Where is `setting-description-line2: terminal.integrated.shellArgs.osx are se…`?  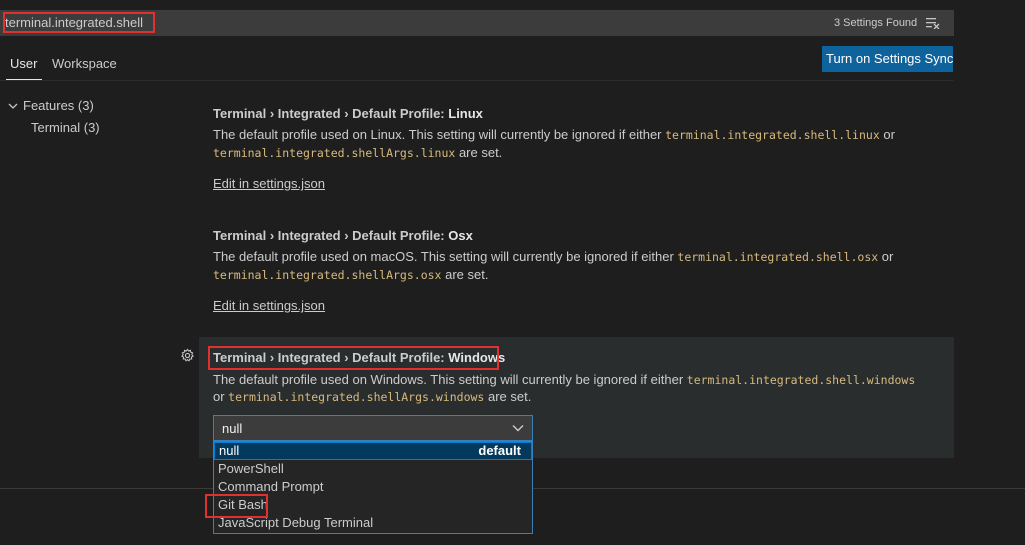 setting-description-line2: terminal.integrated.shellArgs.osx are se… is located at coordinates (350, 275).